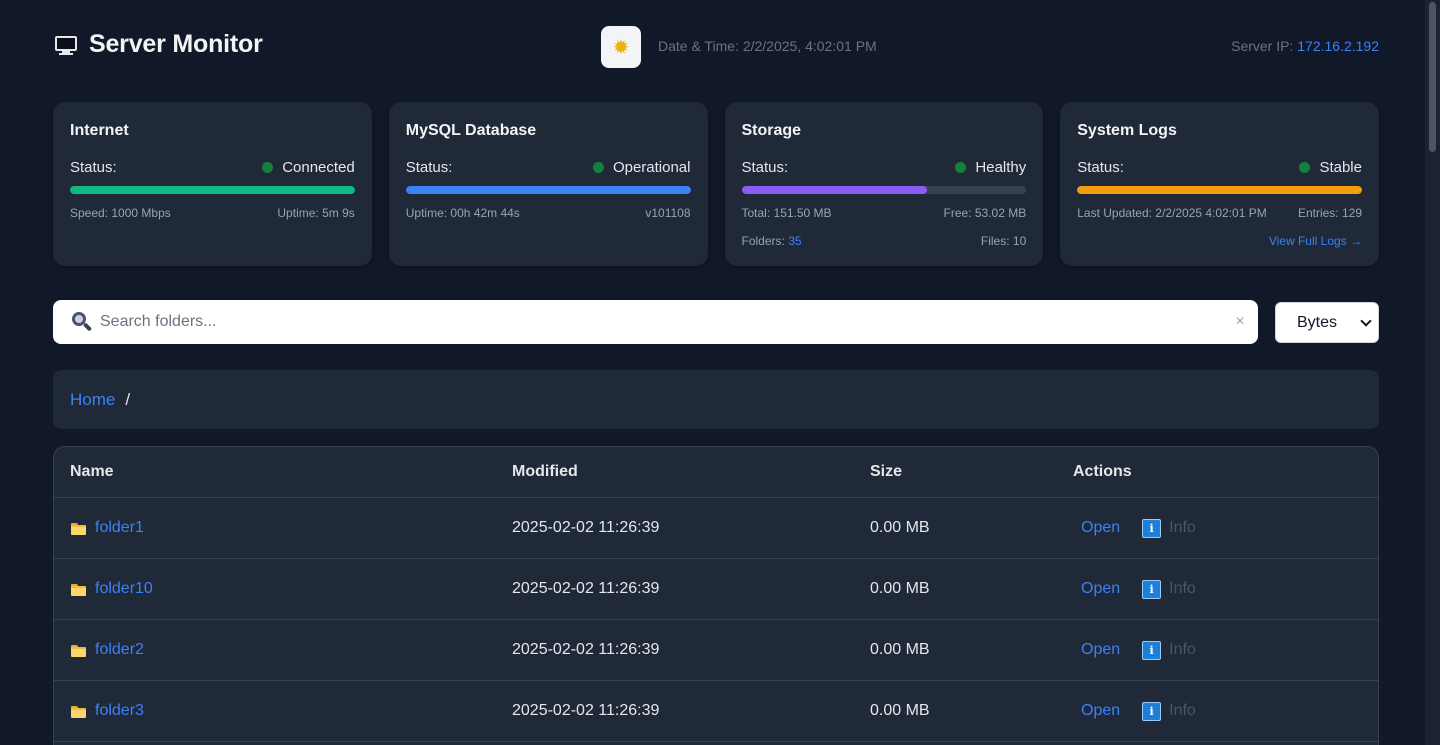 The height and width of the screenshot is (745, 1440). Describe the element at coordinates (1317, 322) in the screenshot. I see `unit-select-value: Bytes` at that location.